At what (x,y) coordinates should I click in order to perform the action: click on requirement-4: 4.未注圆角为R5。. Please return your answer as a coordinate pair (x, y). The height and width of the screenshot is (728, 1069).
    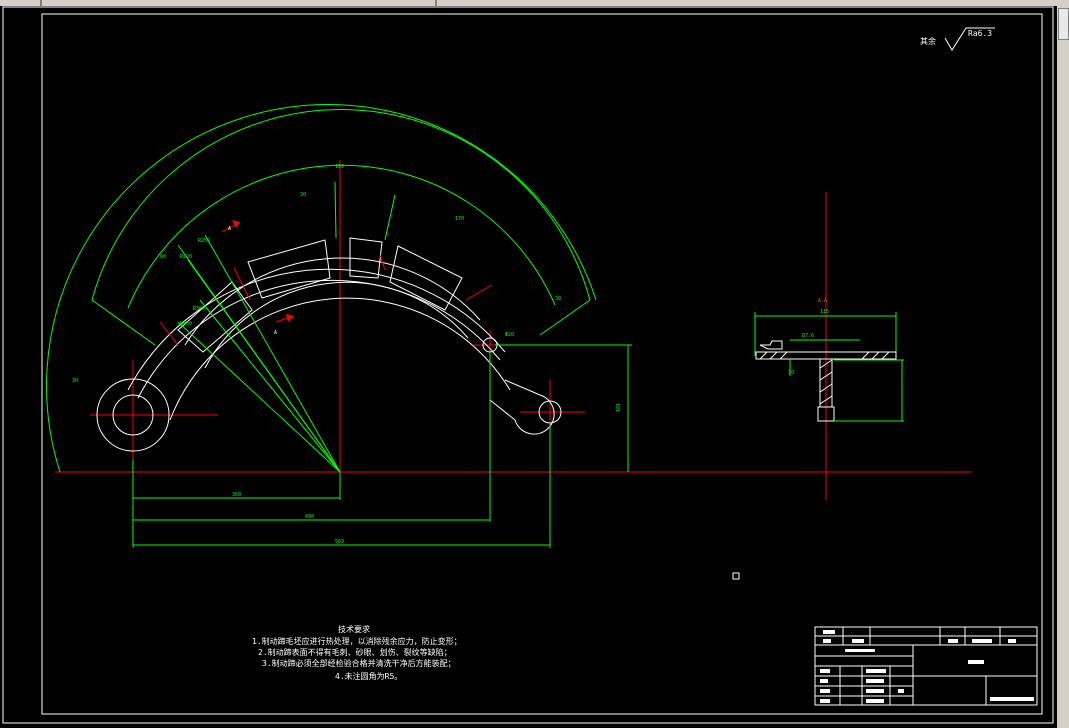
    Looking at the image, I should click on (368, 676).